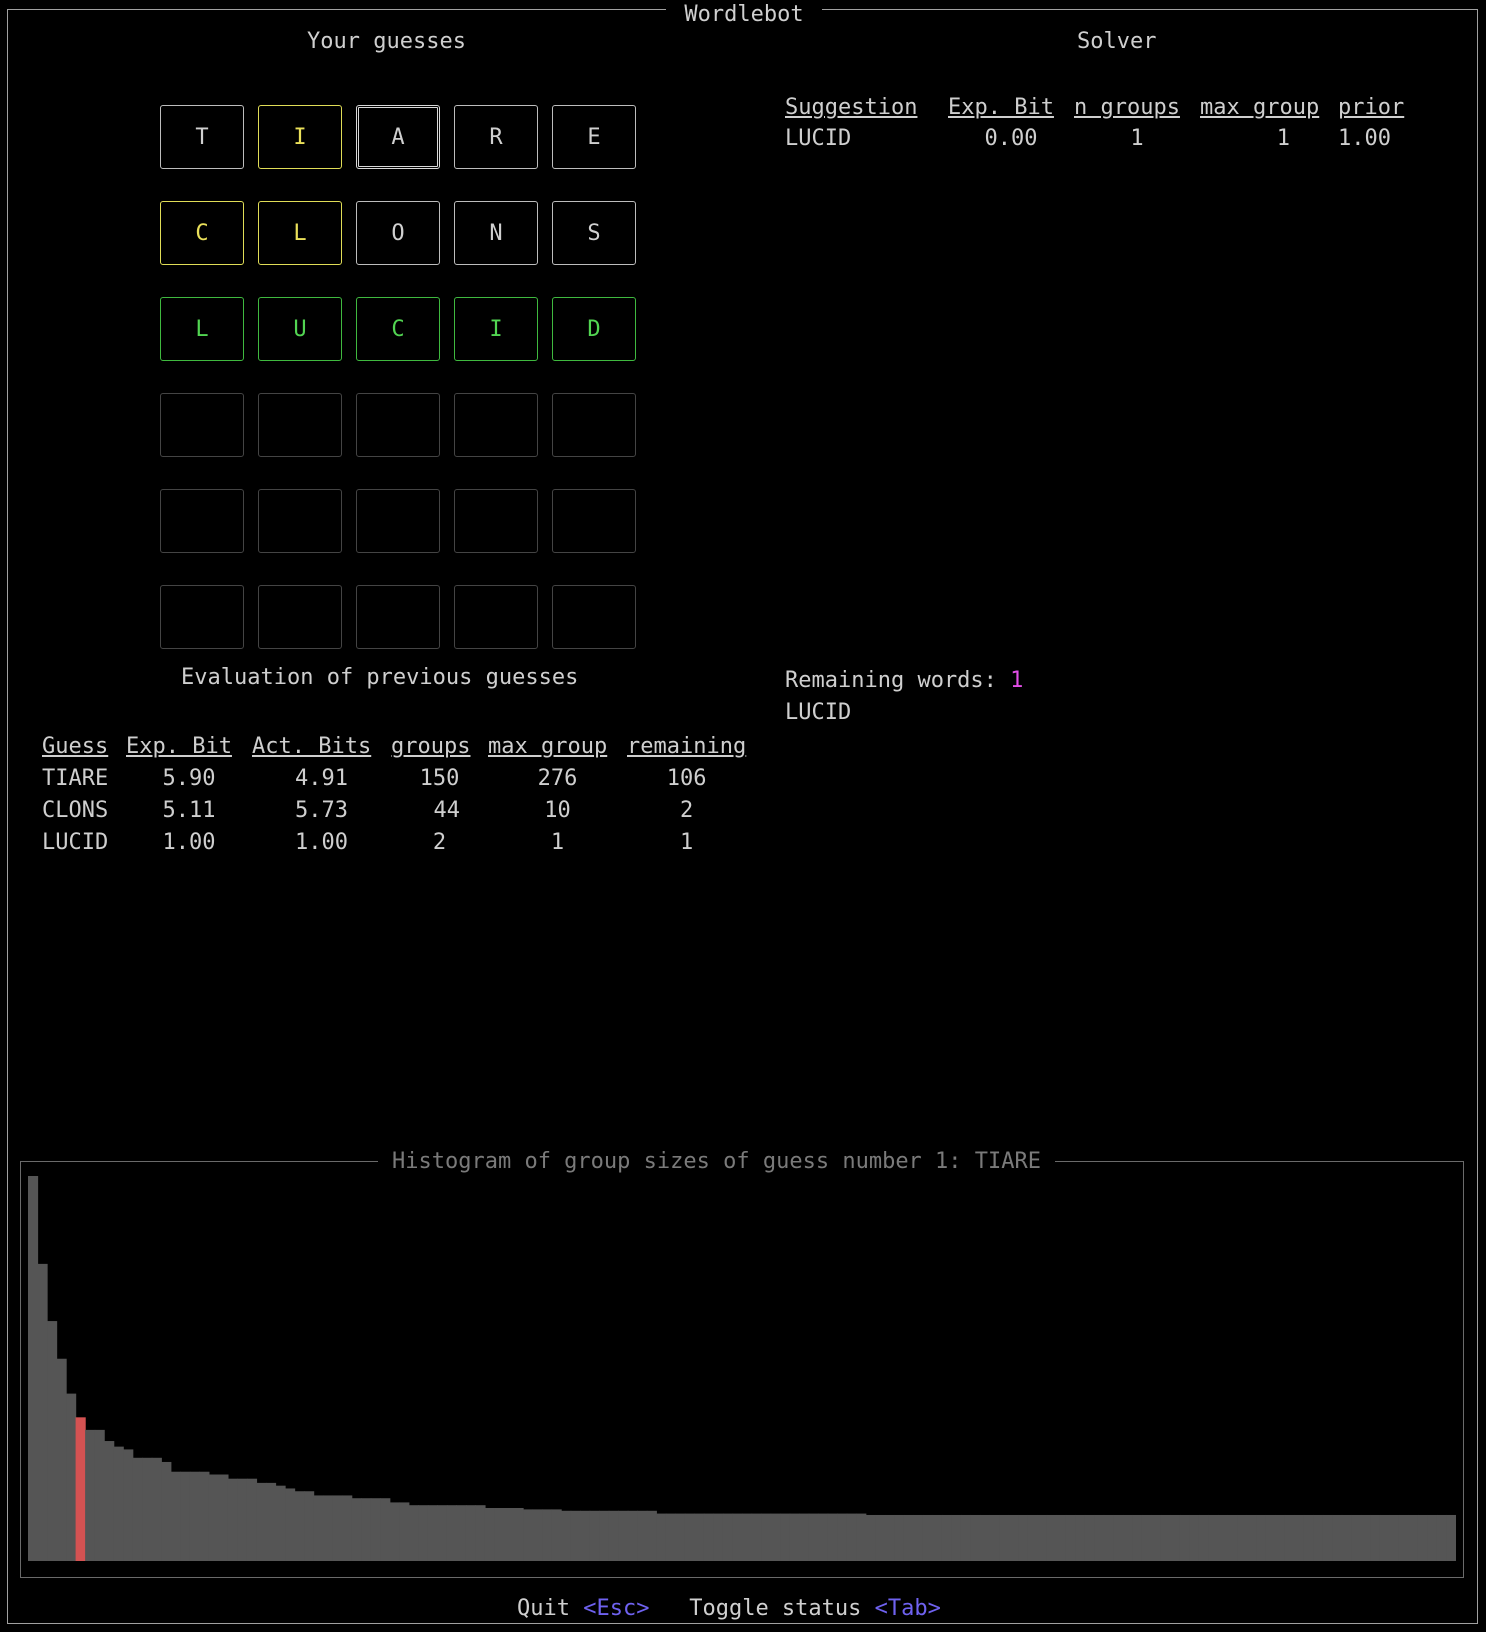 This screenshot has width=1486, height=1632. I want to click on eval-cell-act-bits: 4.91, so click(321, 778).